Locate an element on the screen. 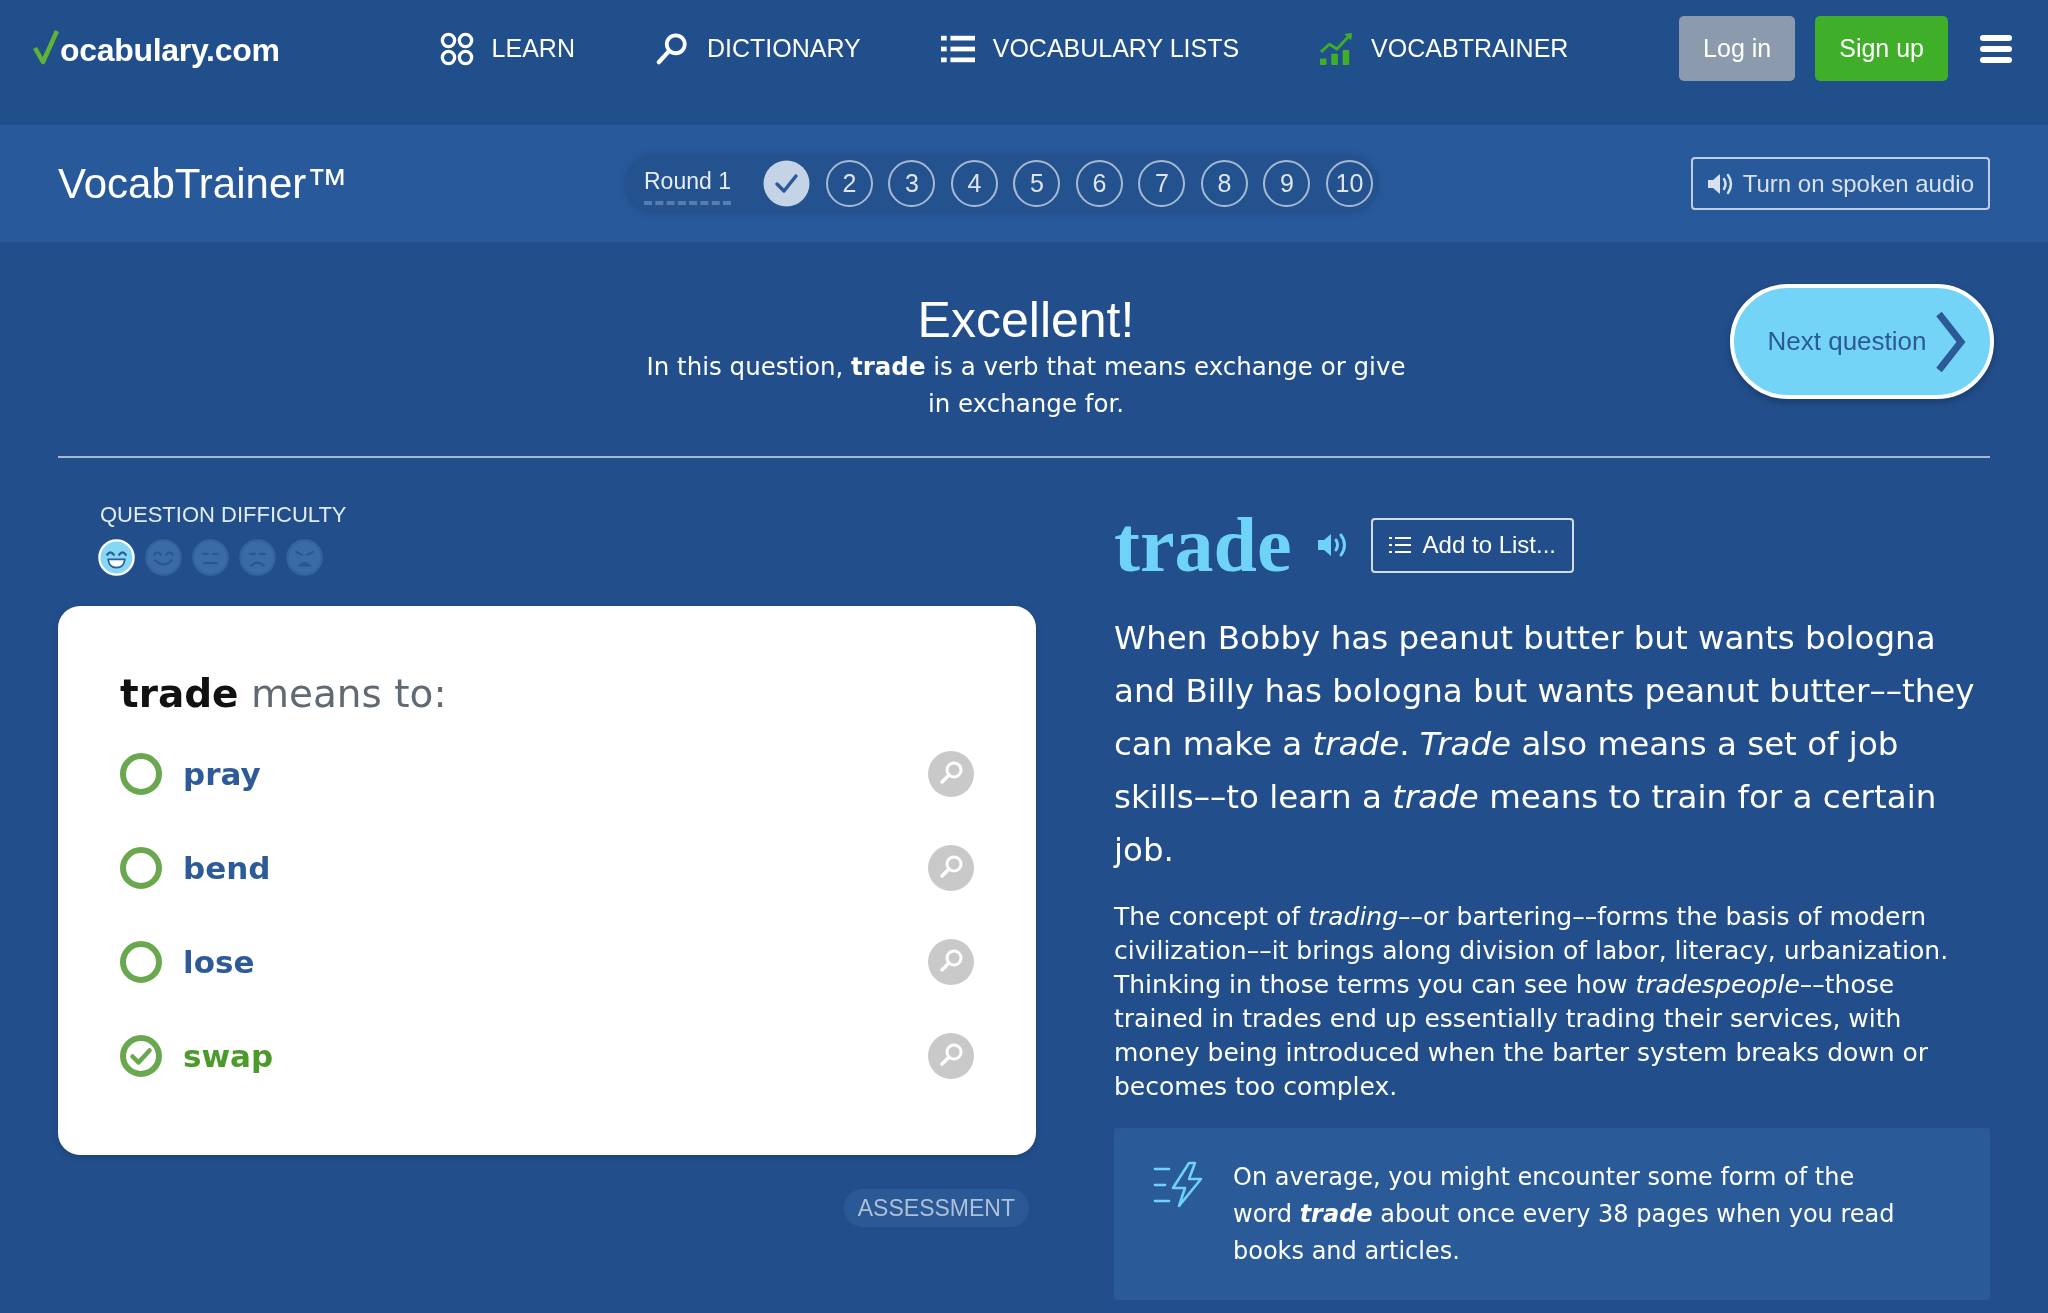 This screenshot has width=2048, height=1313. frequency-note: On average, you might encounter some form of the word trade about once every 38 pages when you read books and articles. is located at coordinates (1564, 1214).